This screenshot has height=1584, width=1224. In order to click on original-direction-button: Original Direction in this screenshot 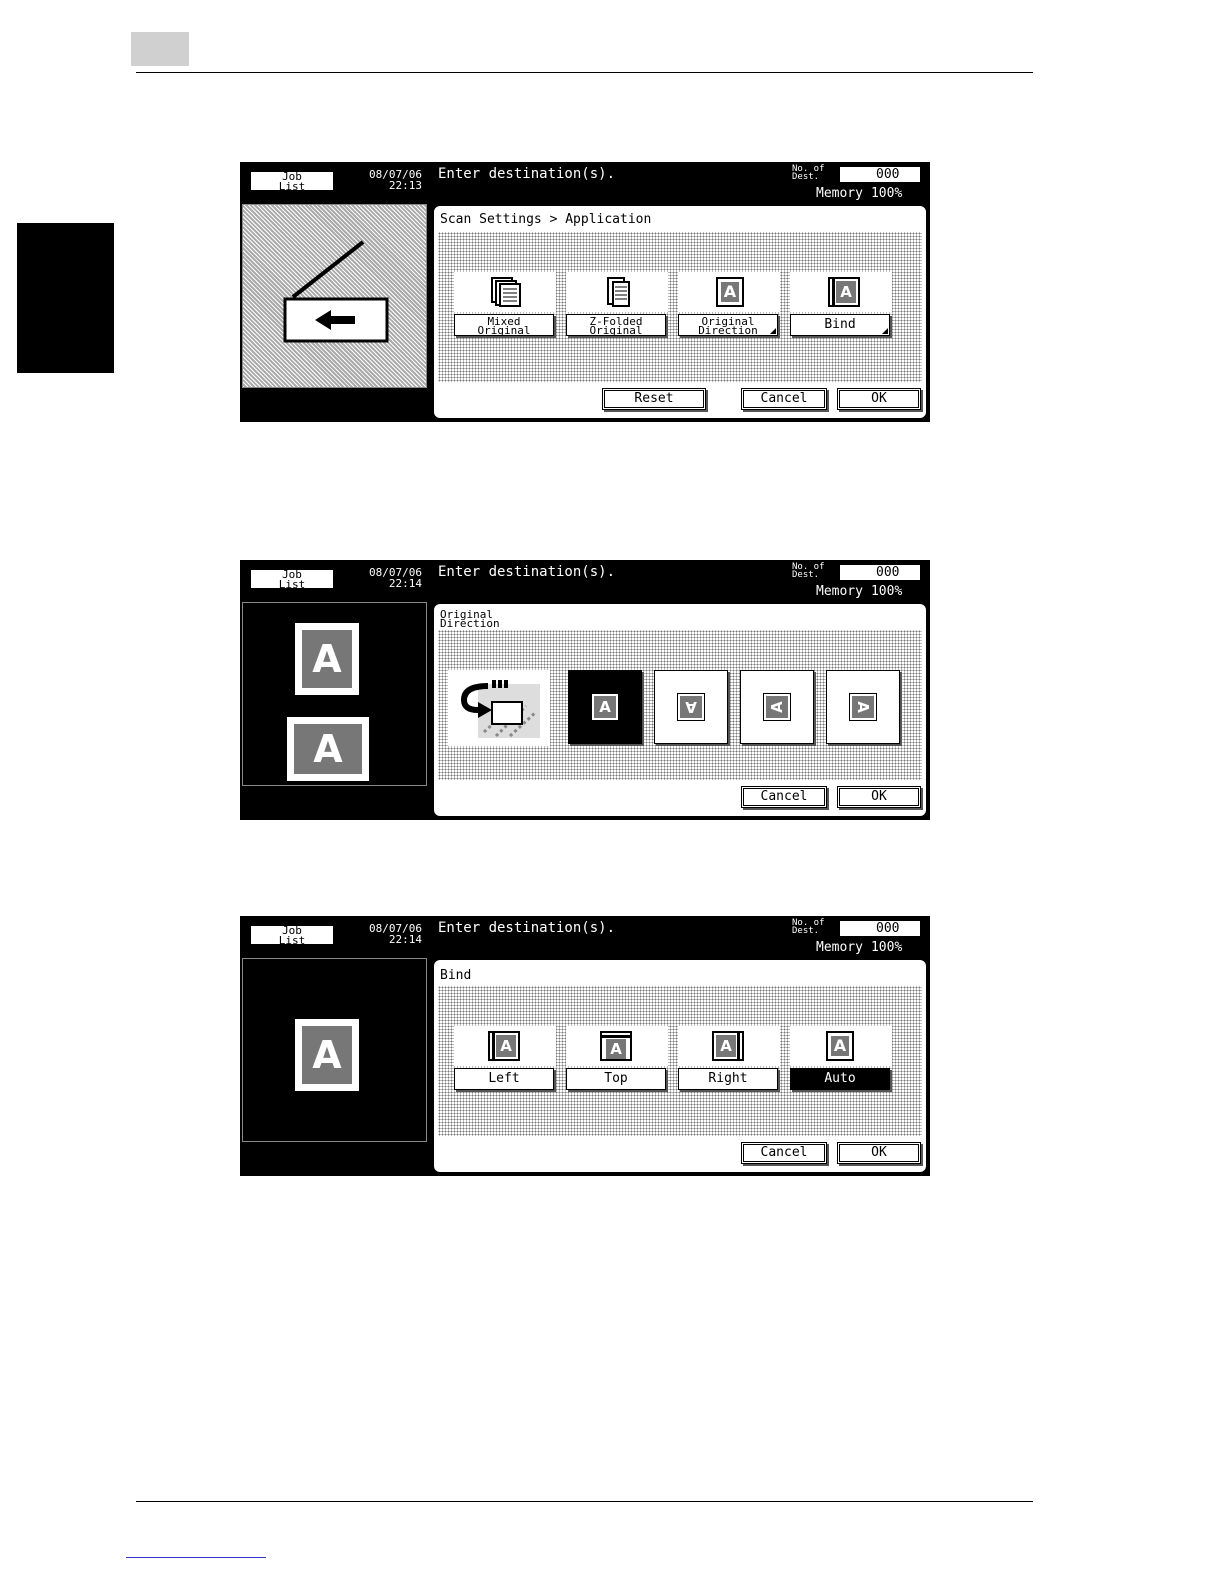, I will do `click(728, 325)`.